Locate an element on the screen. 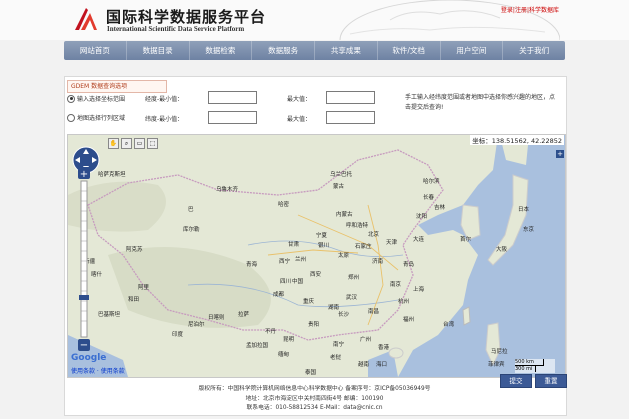 This screenshot has width=629, height=419. google-logo: Google is located at coordinates (89, 358).